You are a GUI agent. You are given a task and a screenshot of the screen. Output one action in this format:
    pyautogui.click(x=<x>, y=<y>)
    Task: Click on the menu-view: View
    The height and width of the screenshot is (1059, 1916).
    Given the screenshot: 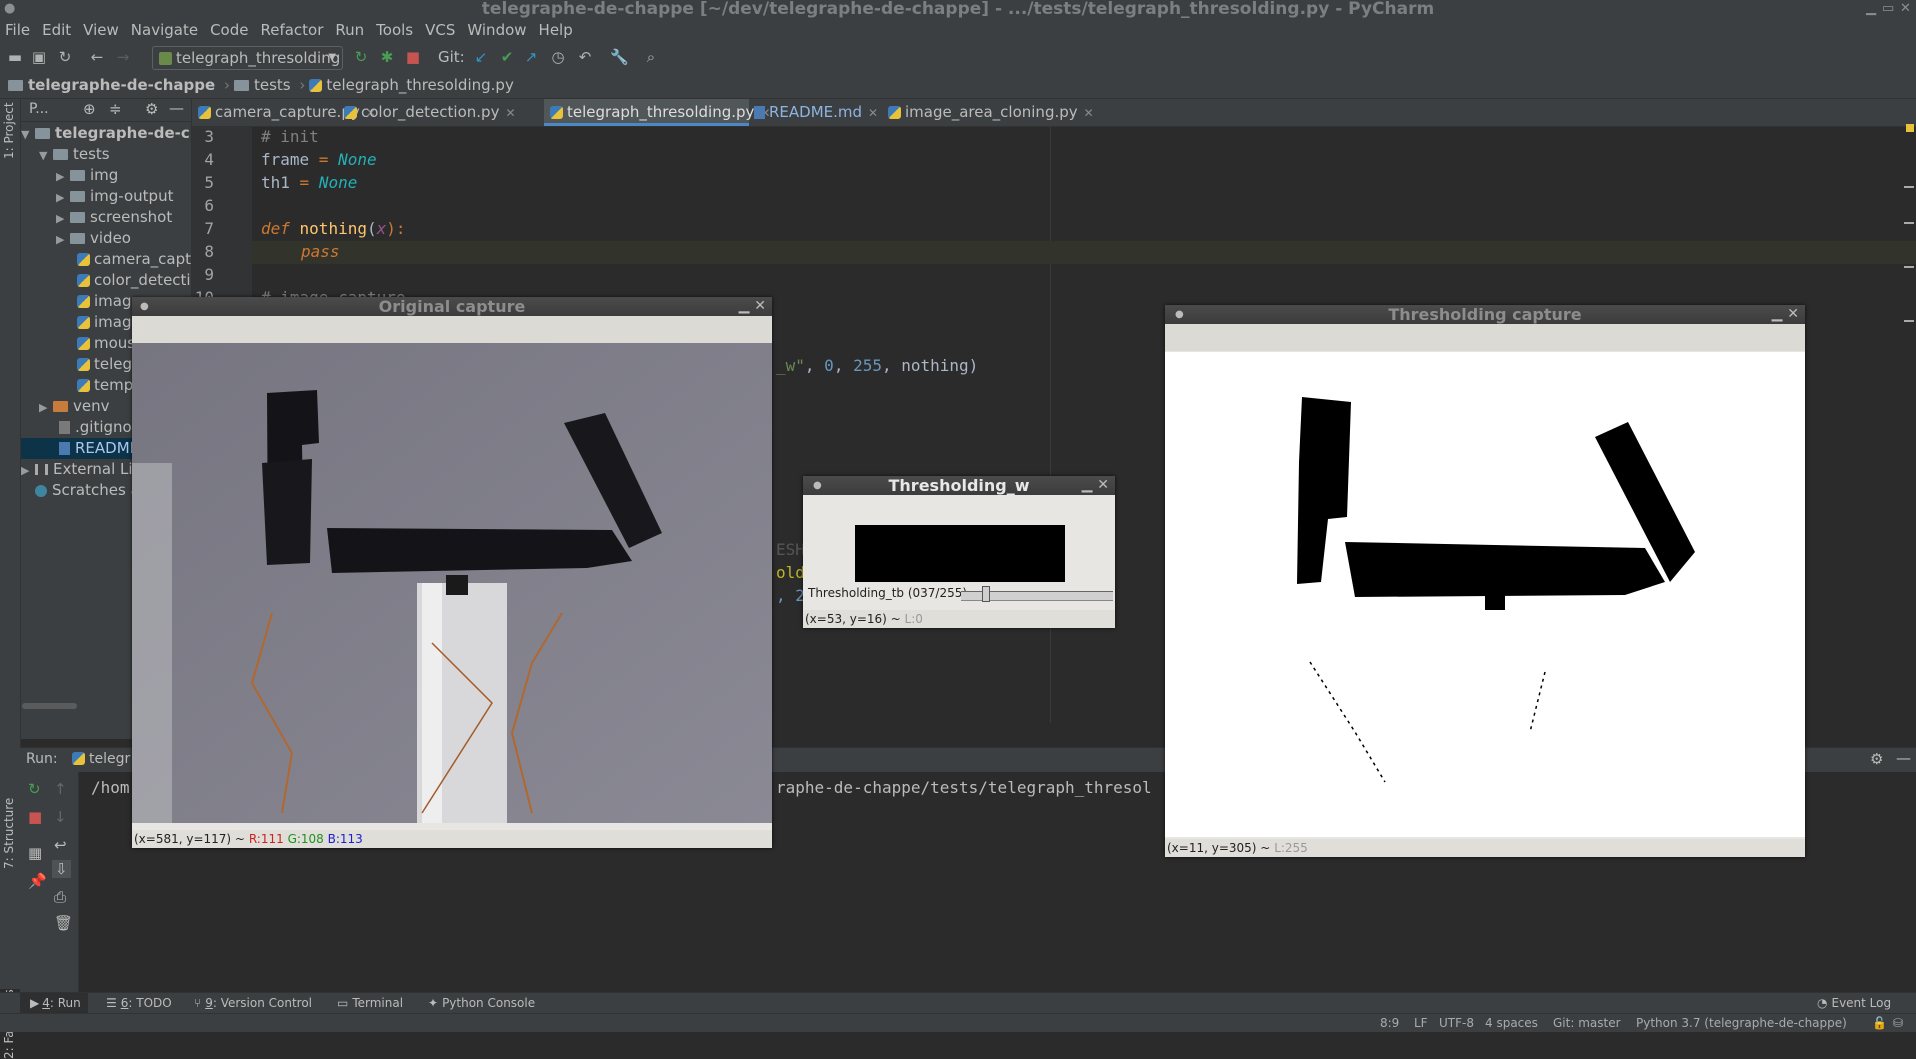 What is the action you would take?
    pyautogui.click(x=101, y=30)
    